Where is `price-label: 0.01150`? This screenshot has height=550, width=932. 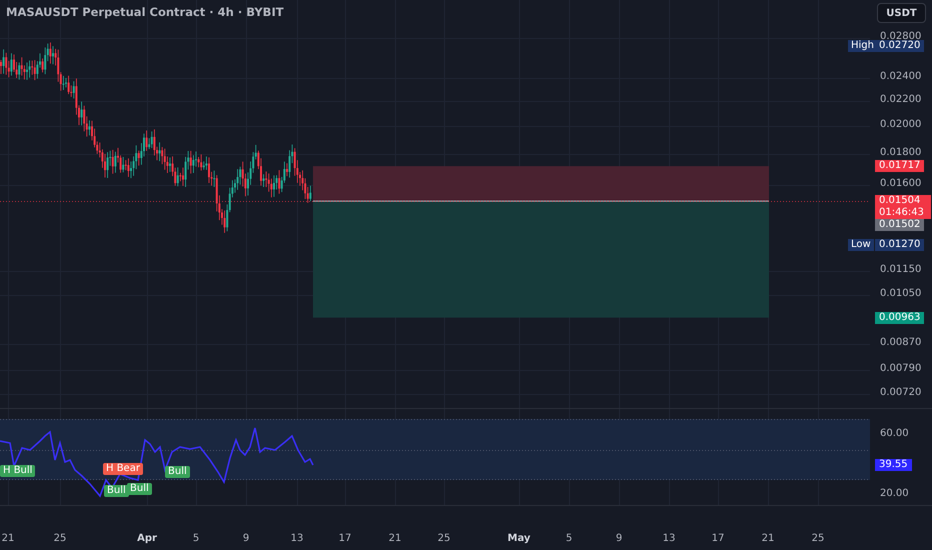 price-label: 0.01150 is located at coordinates (901, 270).